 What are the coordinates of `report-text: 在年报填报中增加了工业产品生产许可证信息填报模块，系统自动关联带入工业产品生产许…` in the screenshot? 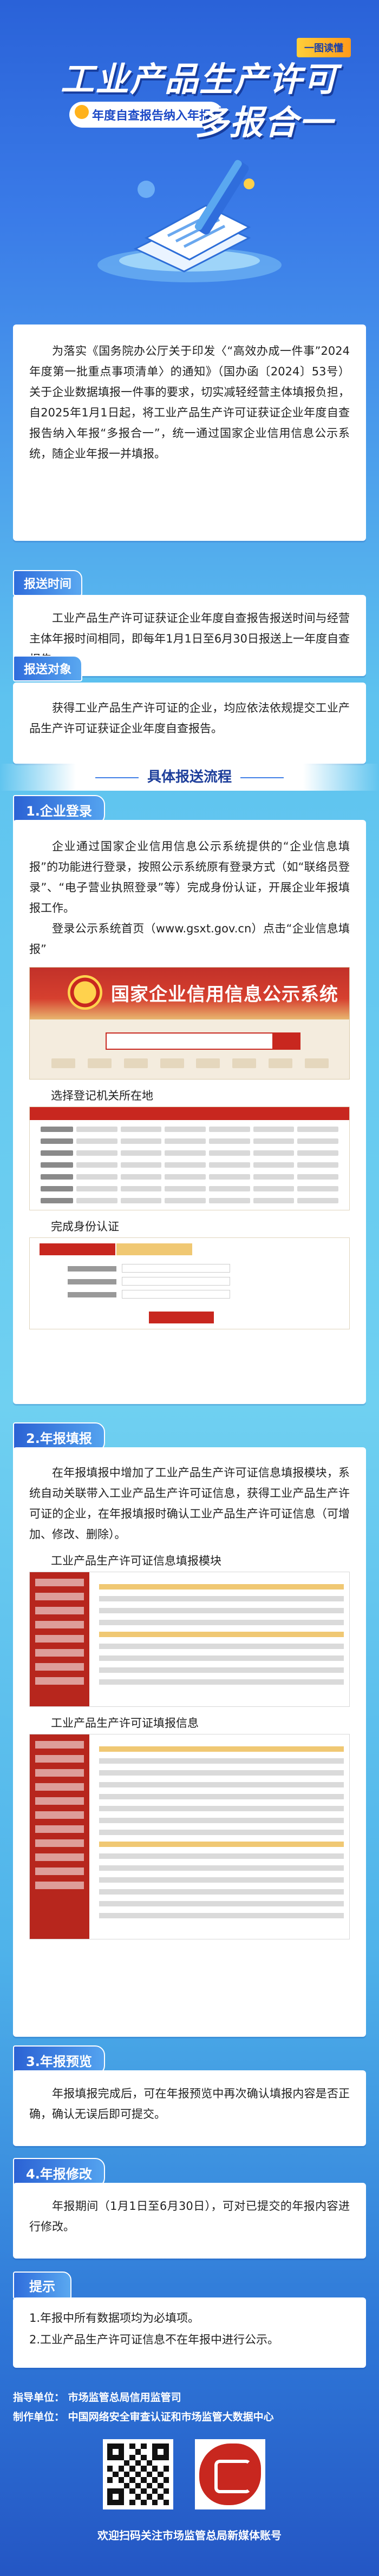 It's located at (190, 1503).